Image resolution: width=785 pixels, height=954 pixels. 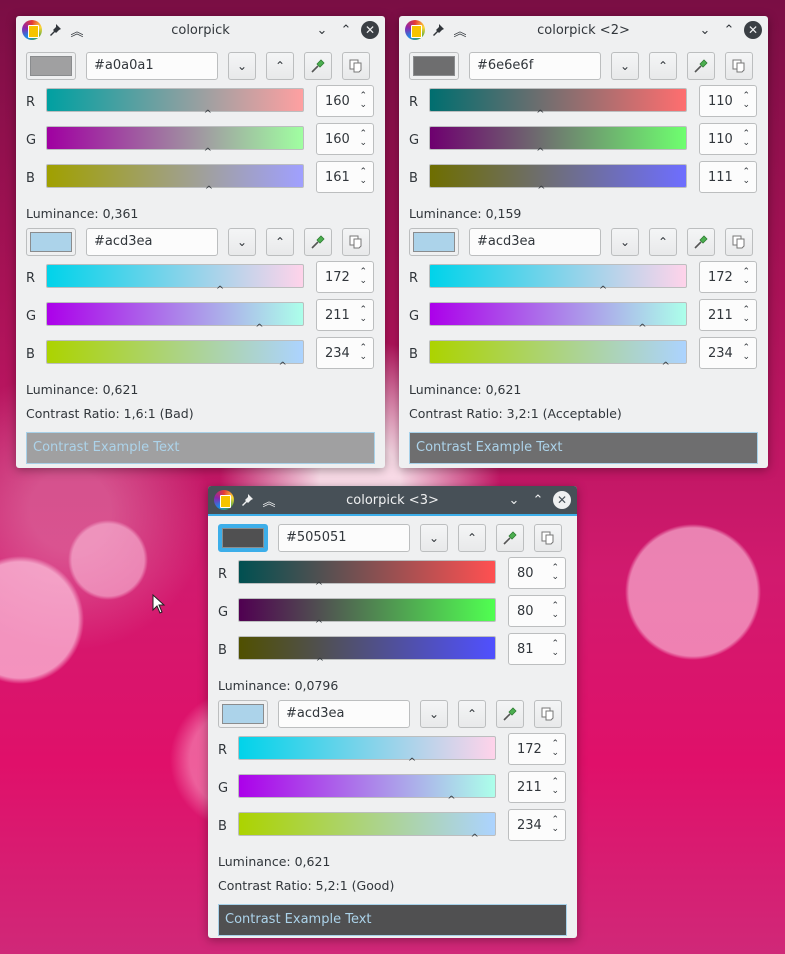 What do you see at coordinates (345, 101) in the screenshot?
I see `channel-spinbox-r: 160 ⌃ ⌄` at bounding box center [345, 101].